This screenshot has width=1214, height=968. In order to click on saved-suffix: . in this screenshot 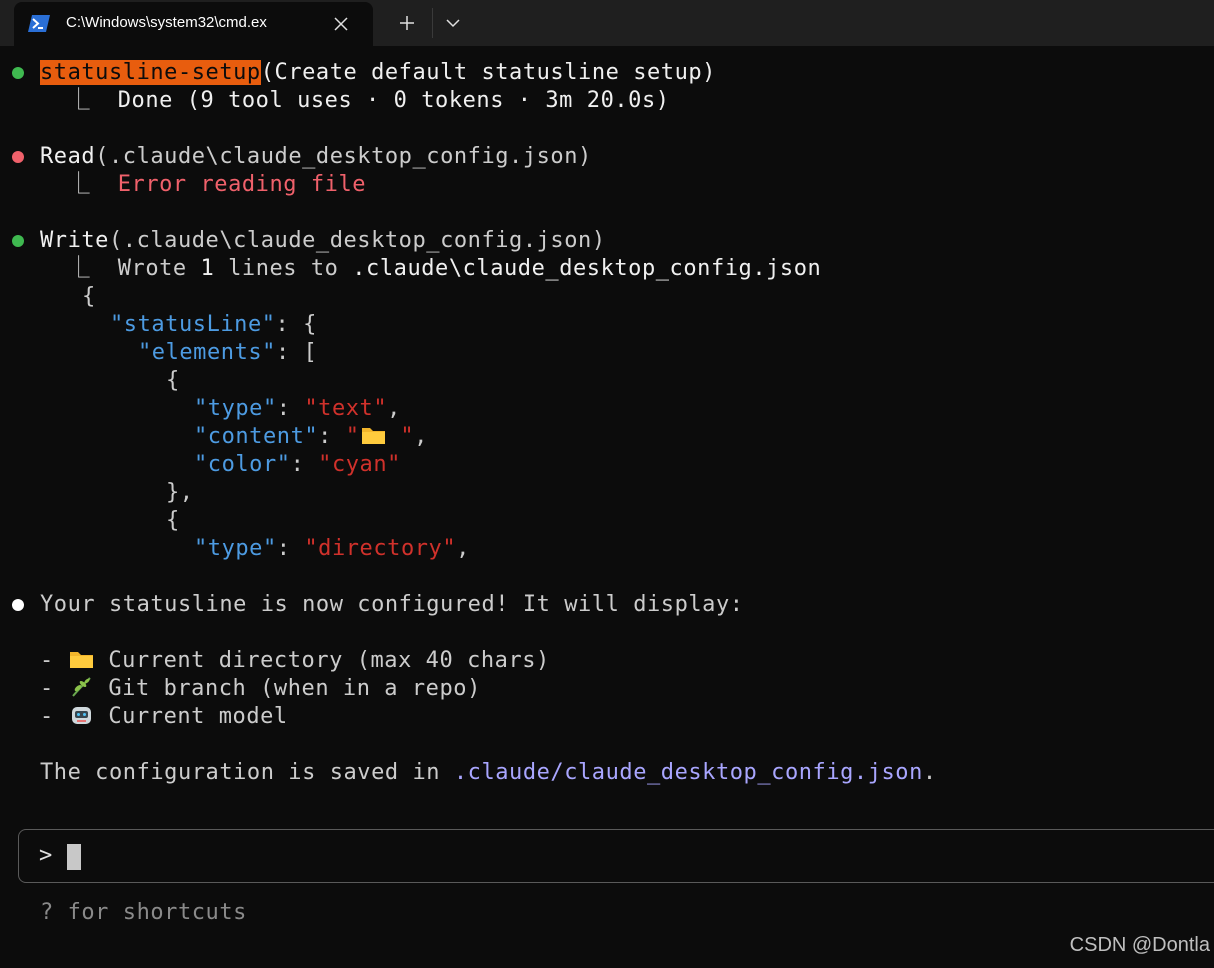, I will do `click(929, 772)`.